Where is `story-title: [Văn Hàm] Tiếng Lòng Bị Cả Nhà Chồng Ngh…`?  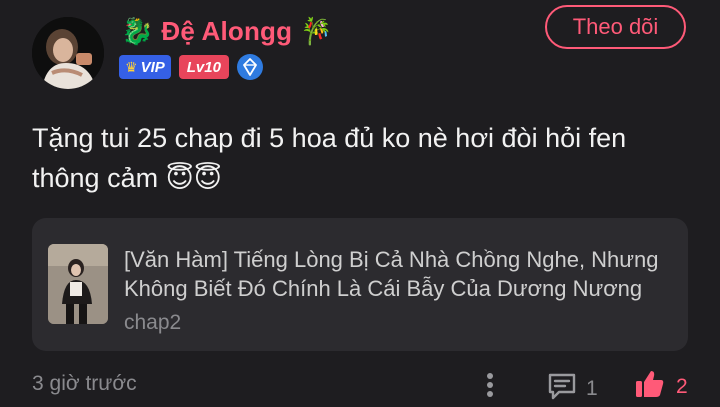 story-title: [Văn Hàm] Tiếng Lòng Bị Cả Nhà Chồng Ngh… is located at coordinates (391, 274).